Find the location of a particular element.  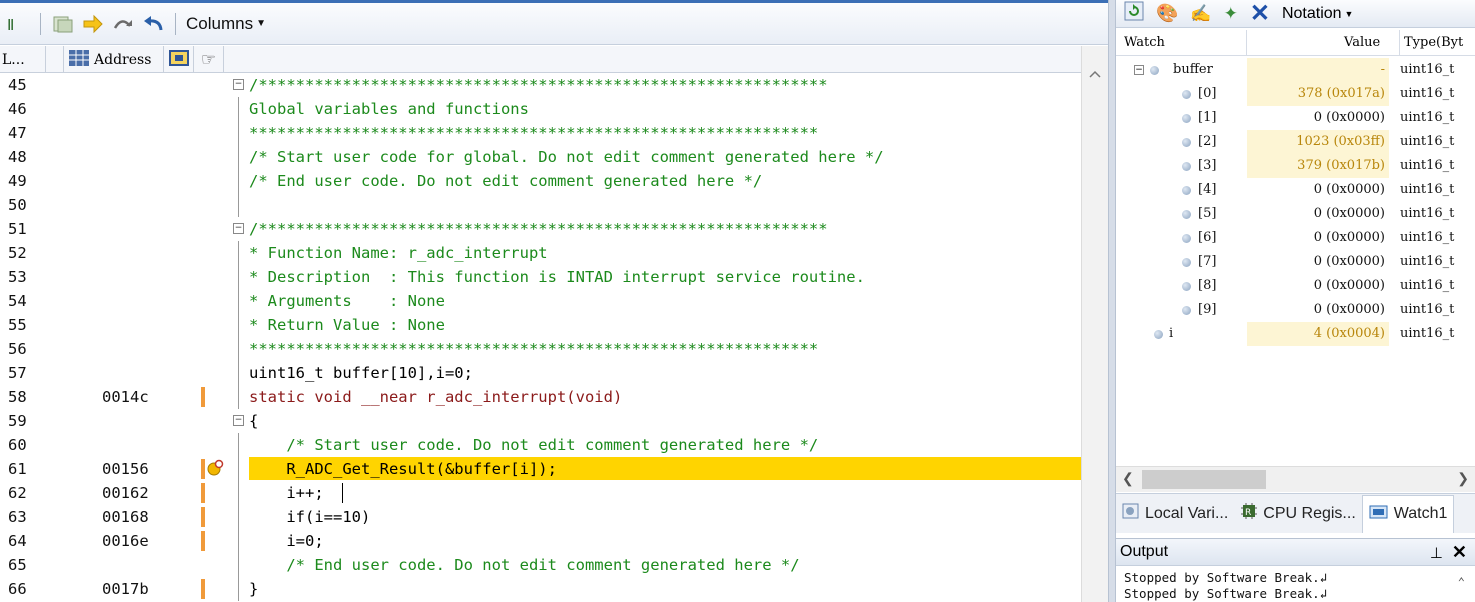

watch-row: [2] 1023 (0x03ff) uint16_t is located at coordinates (1295, 142).